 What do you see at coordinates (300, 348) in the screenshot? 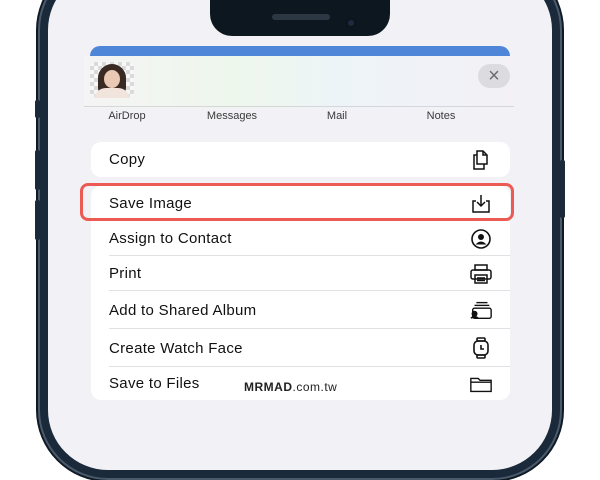
I see `watch-face-action: Create Watch Face` at bounding box center [300, 348].